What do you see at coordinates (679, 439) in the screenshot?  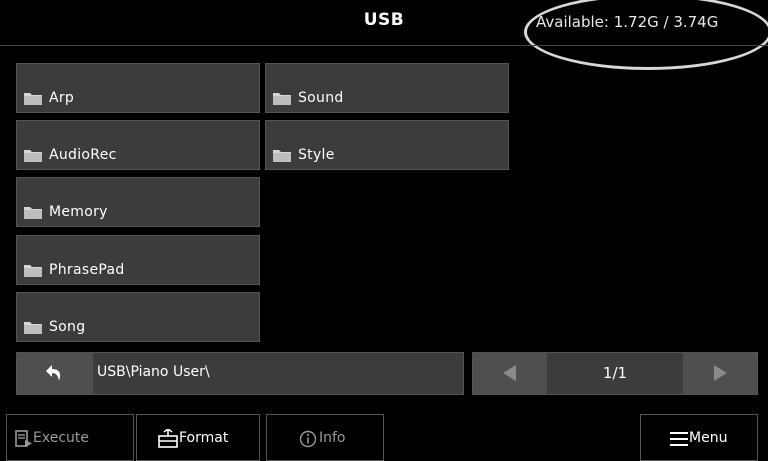 I see `hamburger-menu-icon` at bounding box center [679, 439].